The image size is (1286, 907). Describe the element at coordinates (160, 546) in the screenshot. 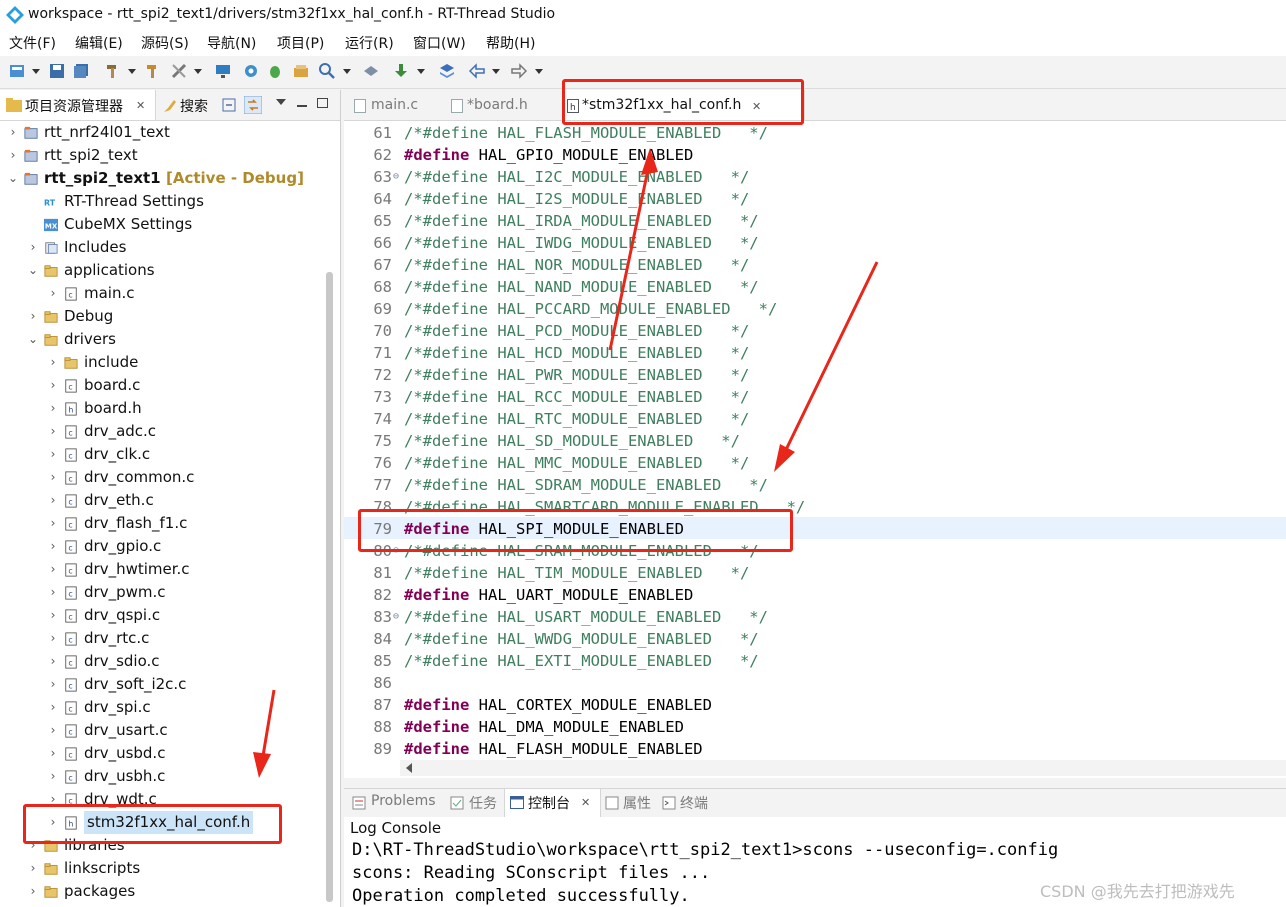

I see `tree-item: › c drv_gpio.c` at that location.